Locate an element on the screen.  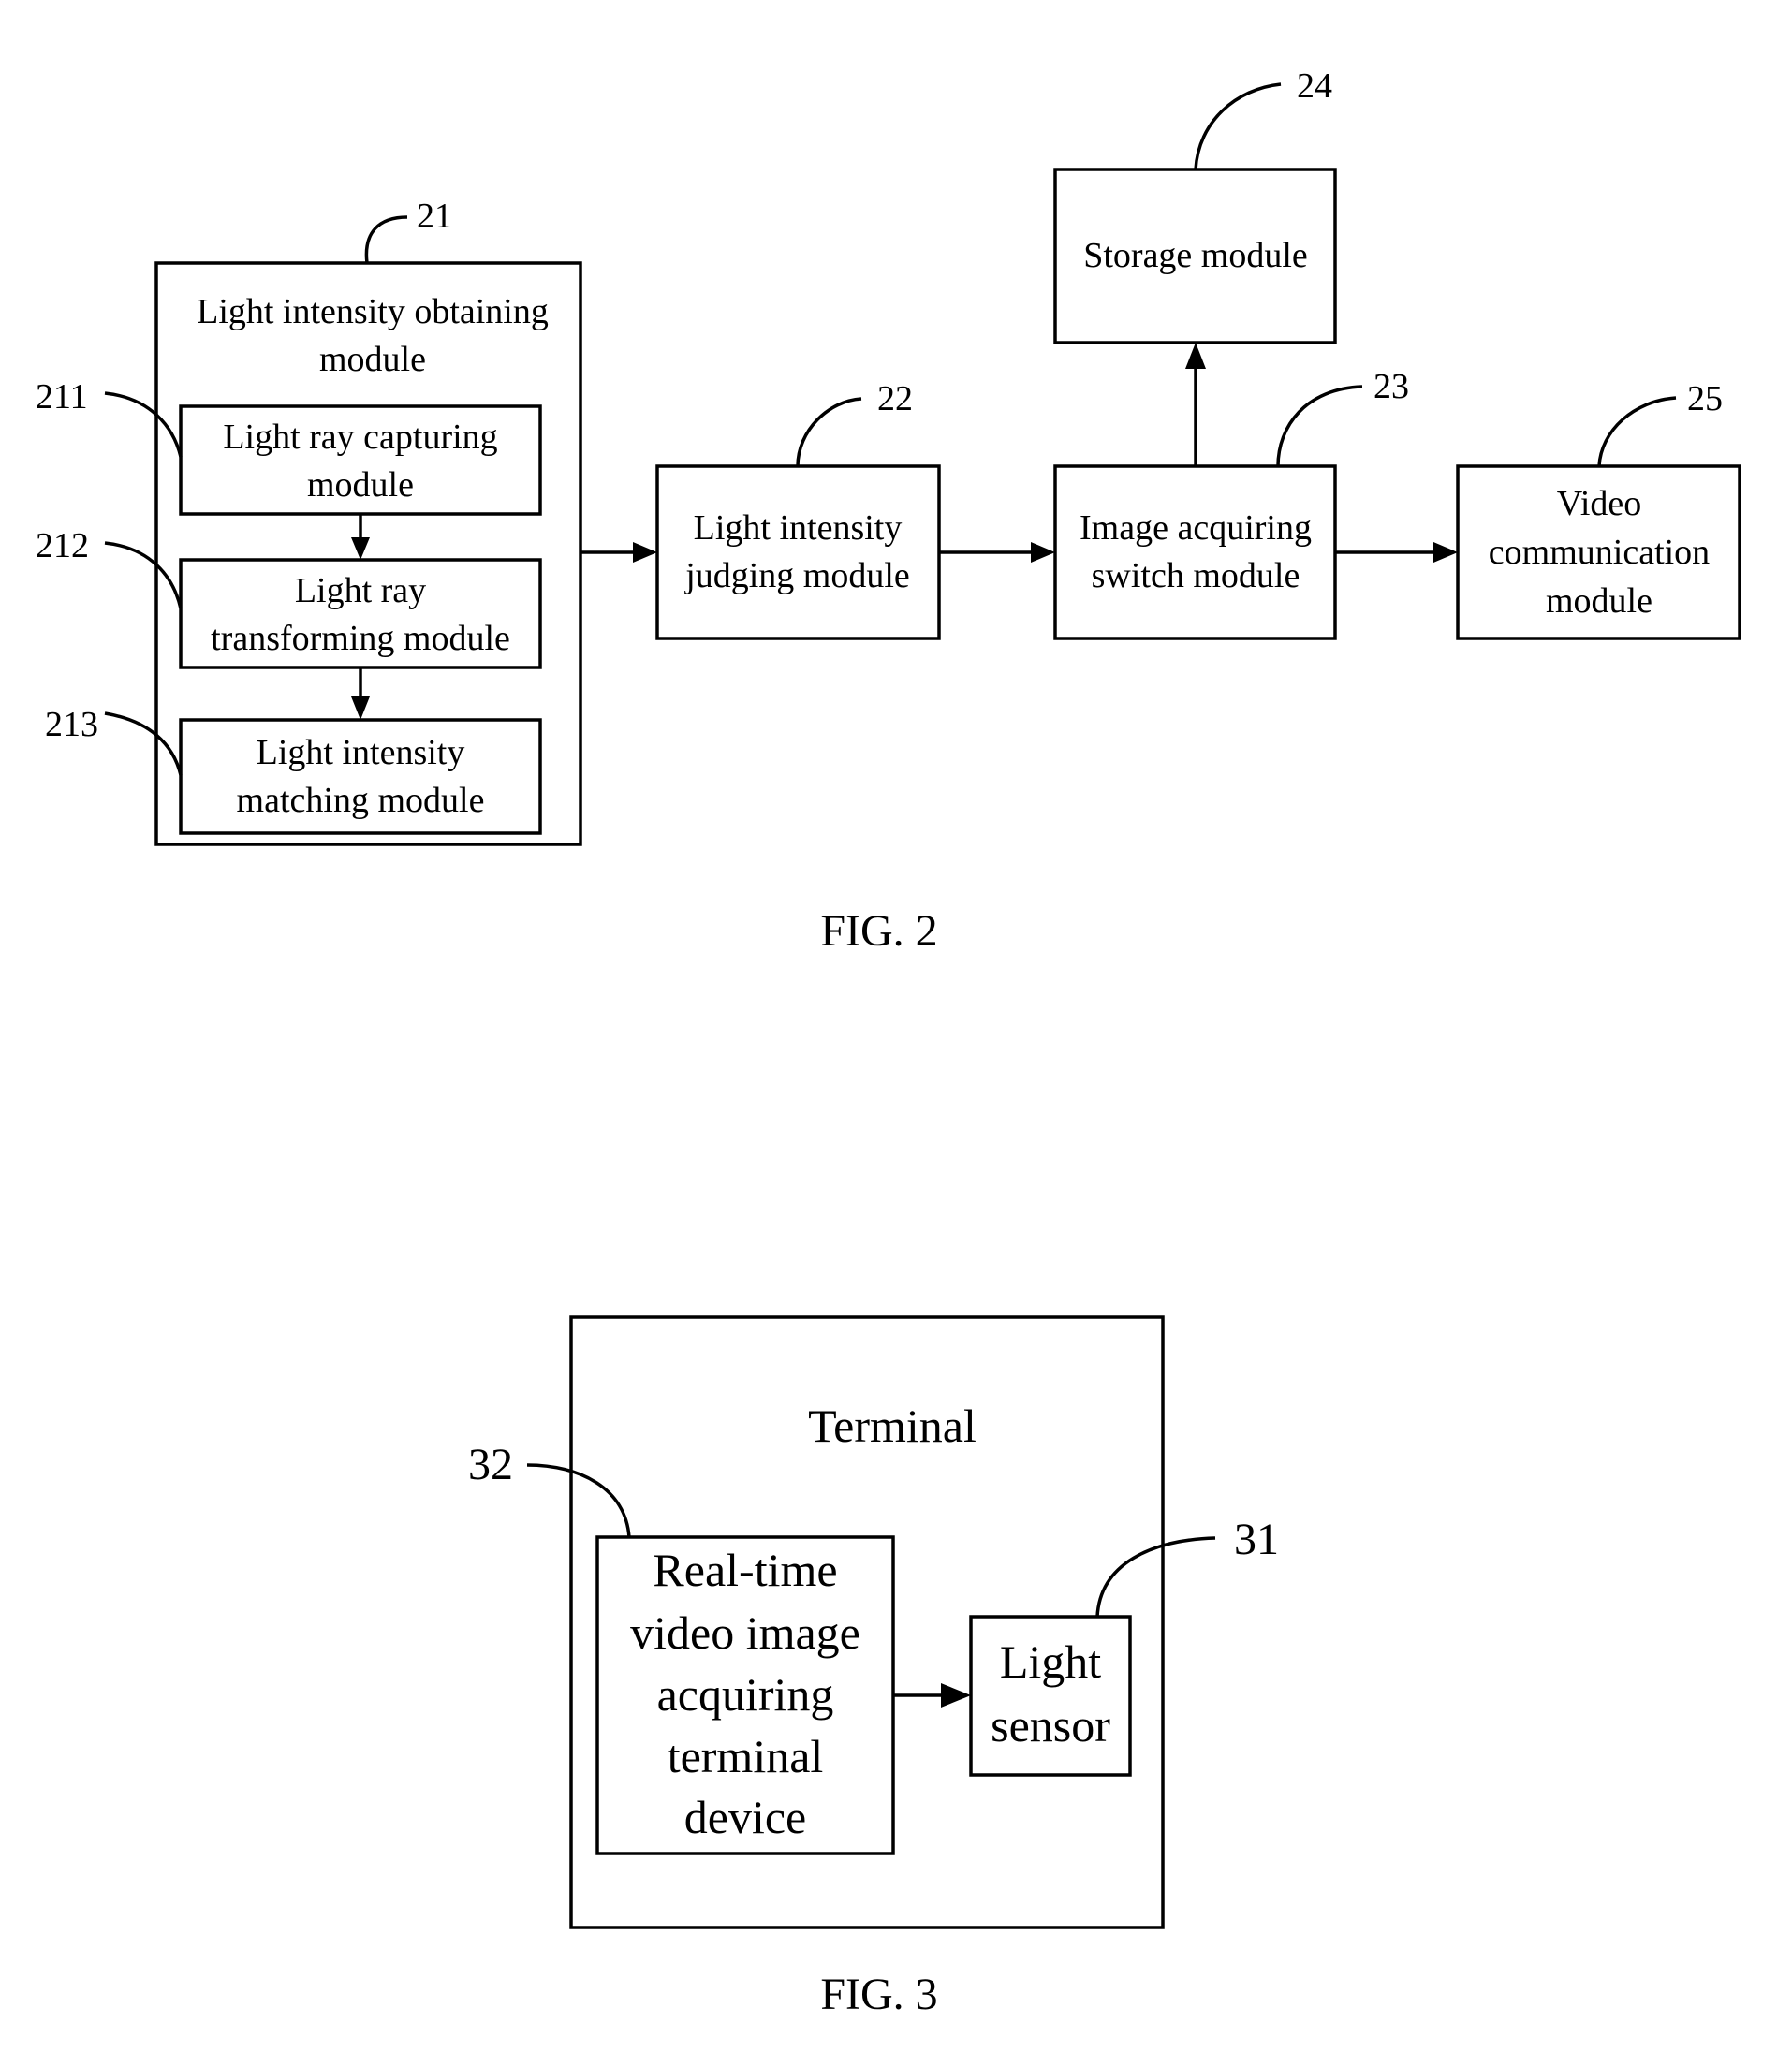
module-211-label-line1: Light ray capturing is located at coordinates (360, 437).